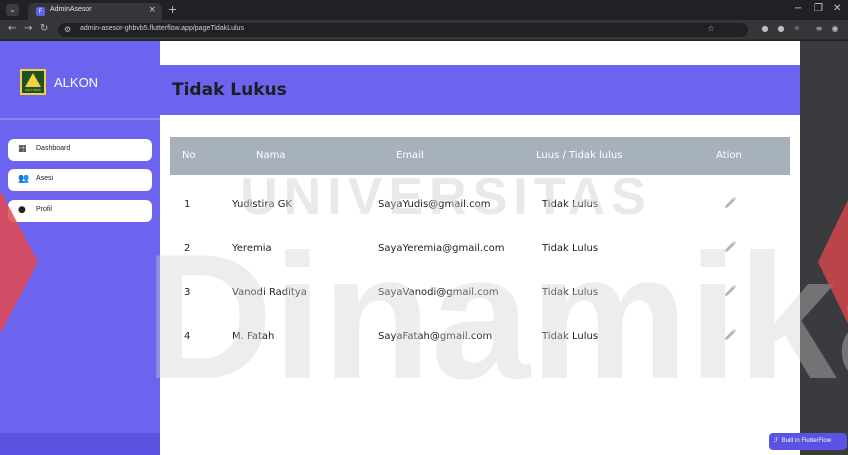  Describe the element at coordinates (53, 148) in the screenshot. I see `sidebar-item-label: Dashboard` at that location.